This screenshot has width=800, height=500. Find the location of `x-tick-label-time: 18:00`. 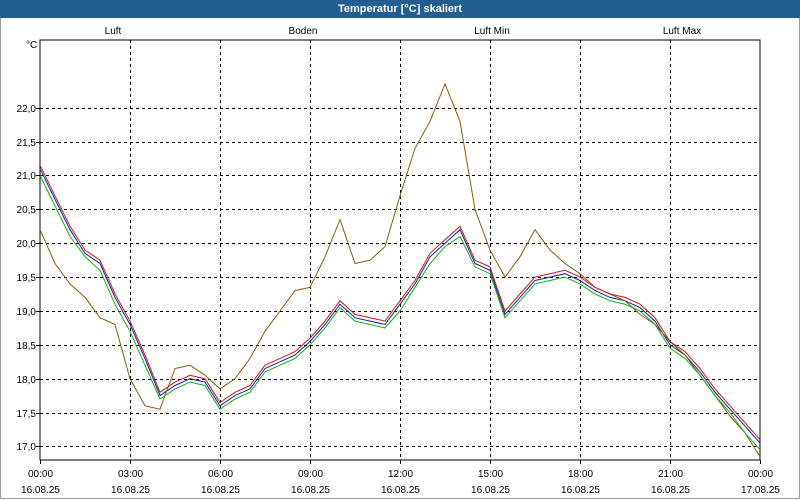

x-tick-label-time: 18:00 is located at coordinates (580, 474).